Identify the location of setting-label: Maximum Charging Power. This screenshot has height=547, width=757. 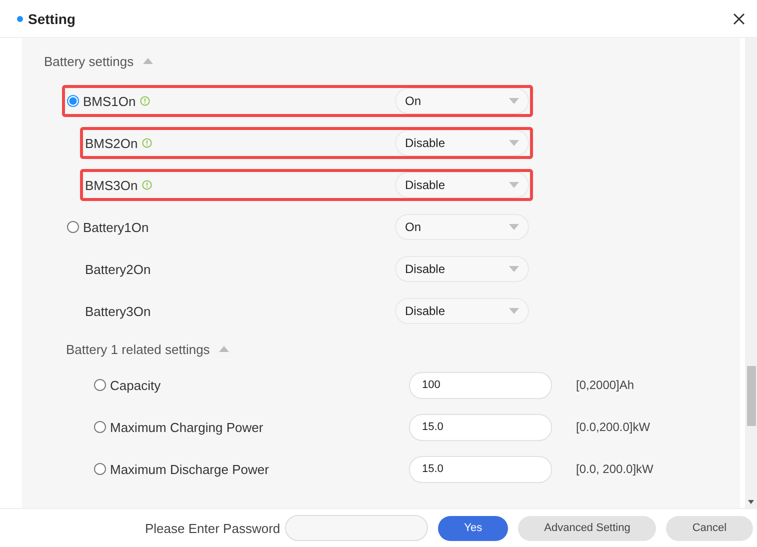
(187, 427).